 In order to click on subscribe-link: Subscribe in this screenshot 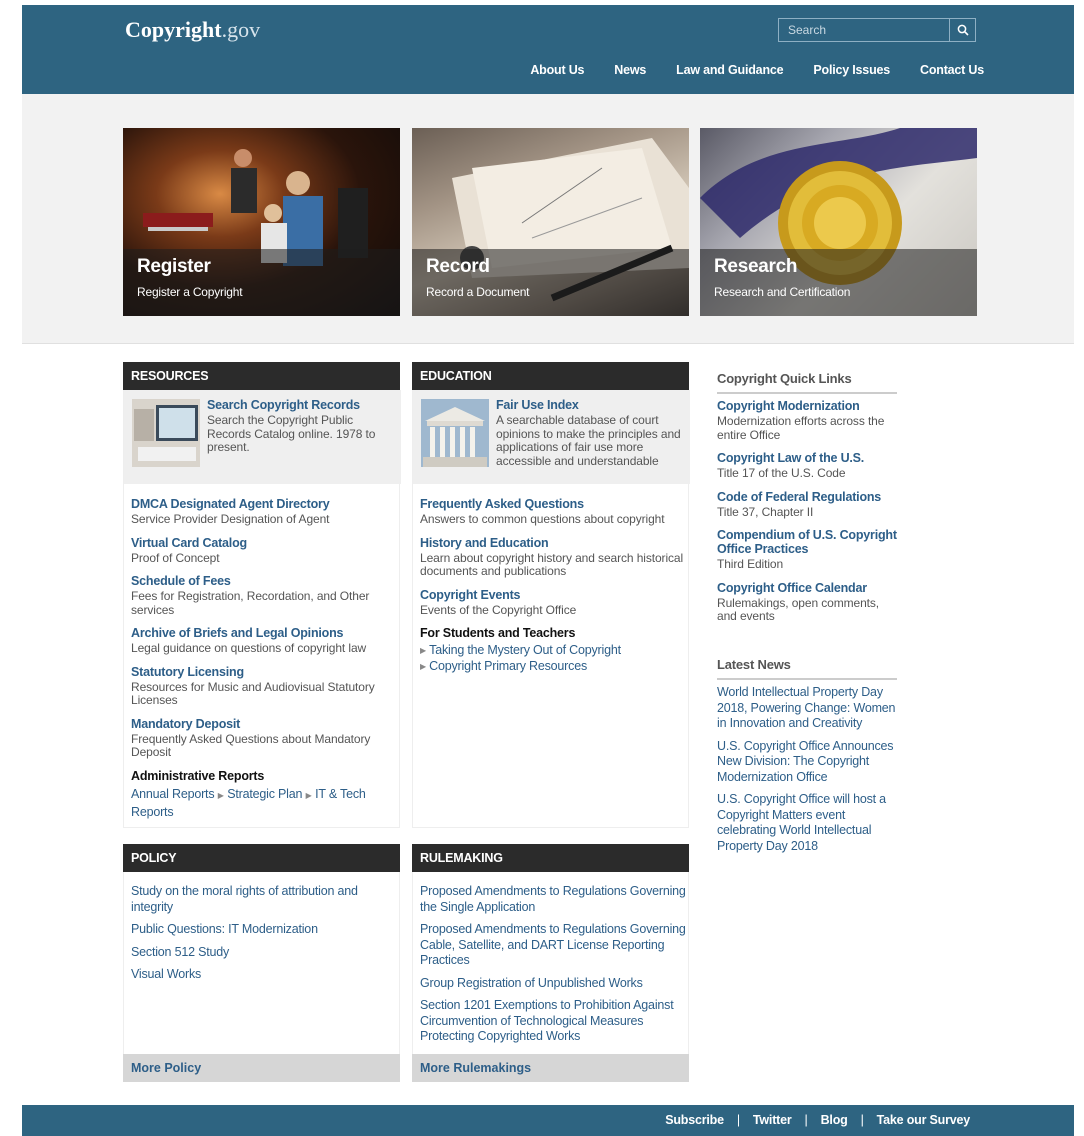, I will do `click(694, 1120)`.